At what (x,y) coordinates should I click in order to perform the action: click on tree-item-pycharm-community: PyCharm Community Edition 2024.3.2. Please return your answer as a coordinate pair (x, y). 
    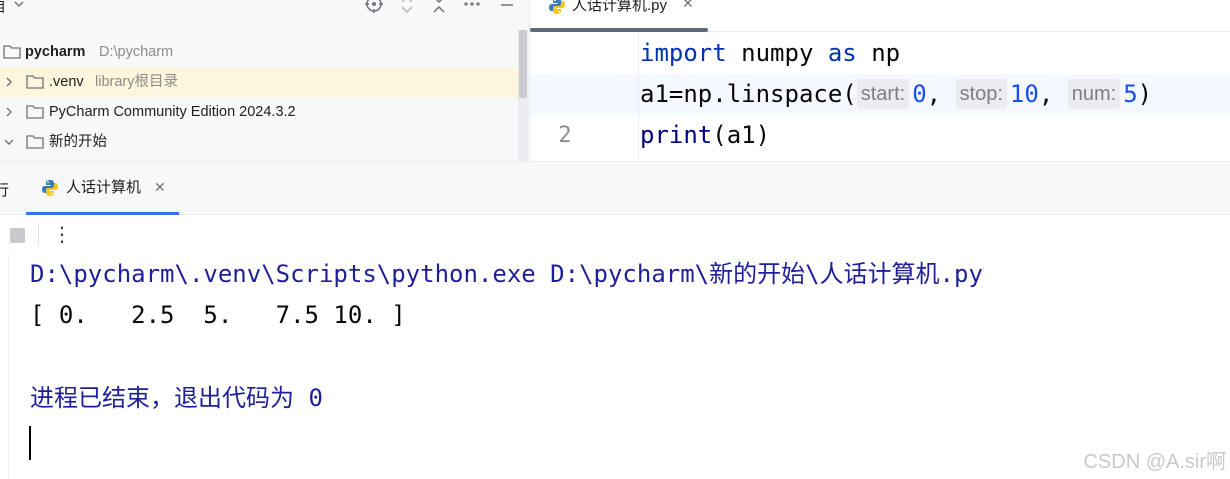
    Looking at the image, I should click on (259, 112).